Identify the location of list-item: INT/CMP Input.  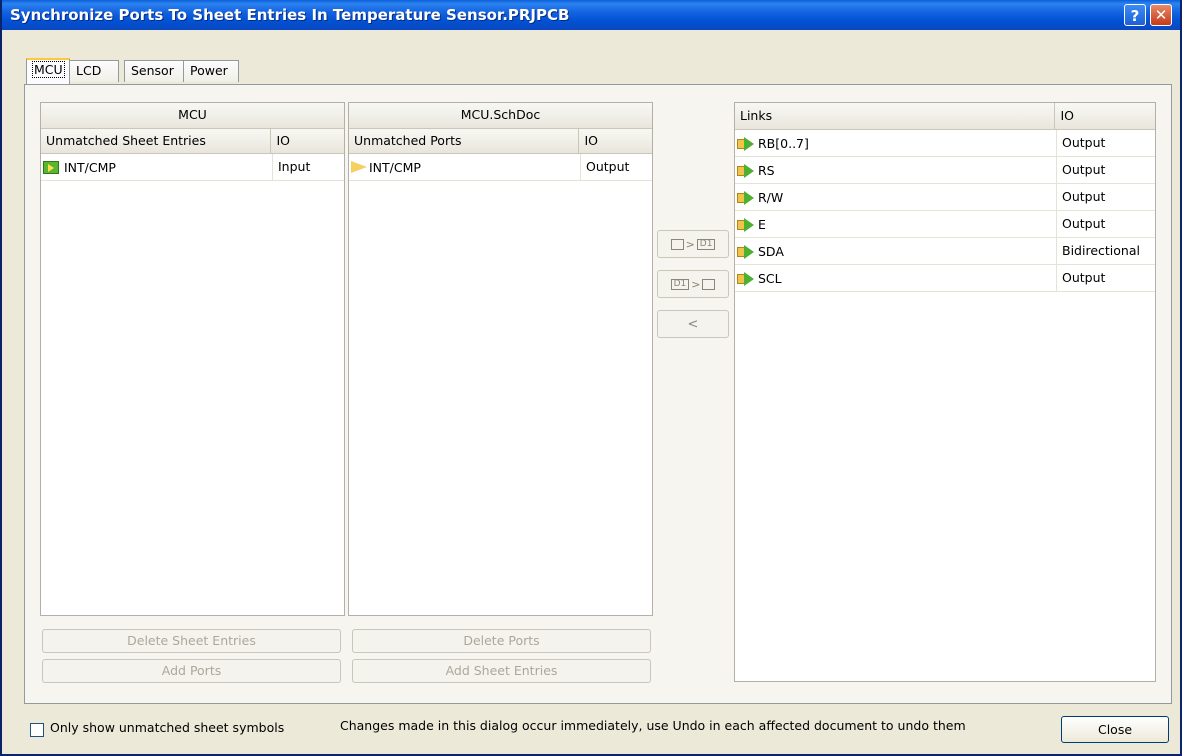
(192, 167).